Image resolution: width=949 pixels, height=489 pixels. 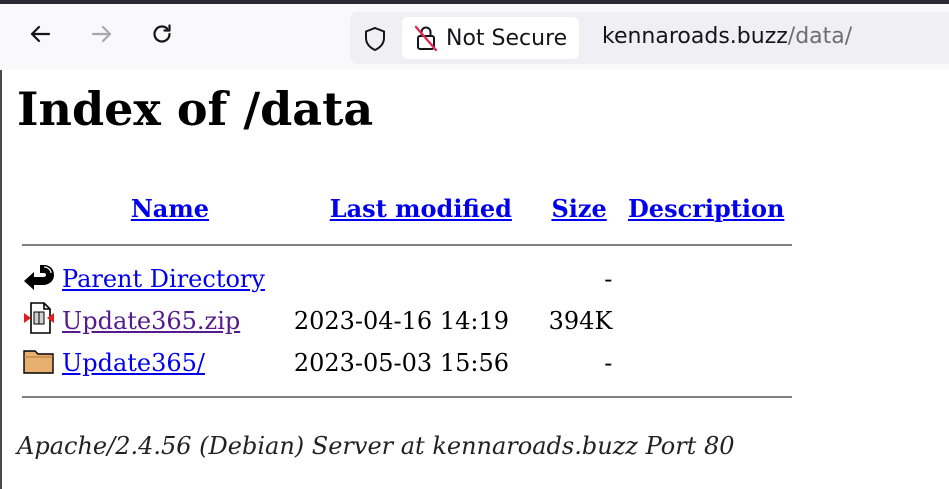 What do you see at coordinates (706, 208) in the screenshot?
I see `description-column-link: Description` at bounding box center [706, 208].